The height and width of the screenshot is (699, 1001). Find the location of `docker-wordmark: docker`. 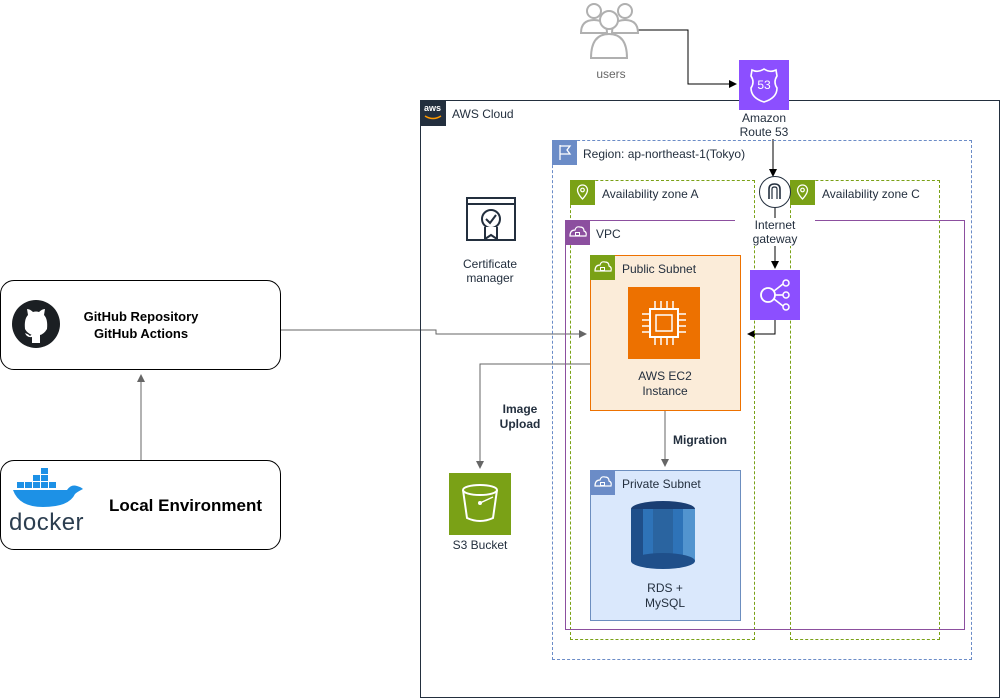

docker-wordmark: docker is located at coordinates (47, 522).